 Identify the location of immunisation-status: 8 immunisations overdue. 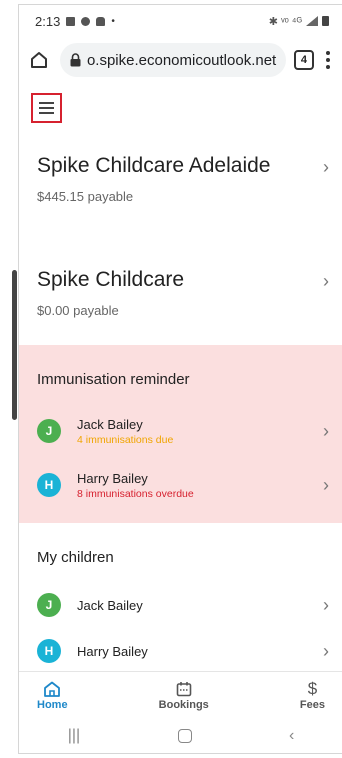
(135, 493).